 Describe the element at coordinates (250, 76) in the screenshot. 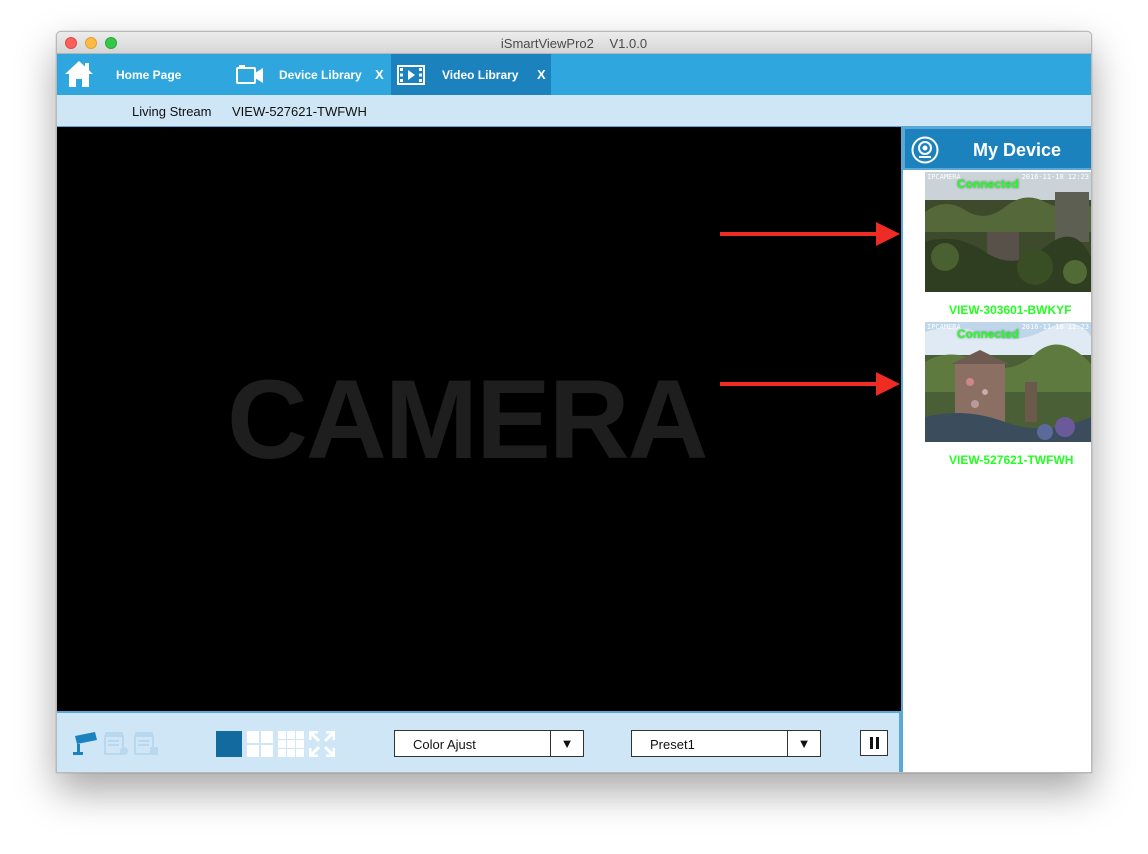

I see `camera-icon` at that location.